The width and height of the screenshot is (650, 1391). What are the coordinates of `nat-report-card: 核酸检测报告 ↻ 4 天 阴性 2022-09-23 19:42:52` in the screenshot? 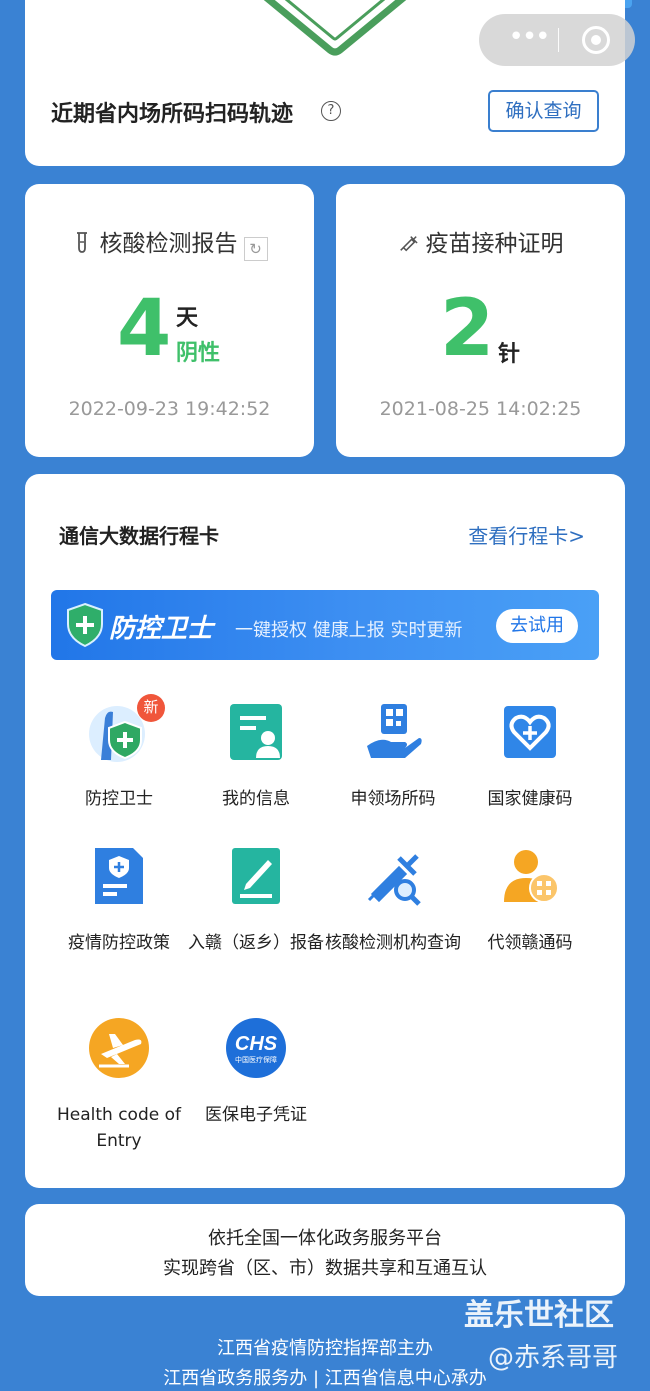 It's located at (169, 320).